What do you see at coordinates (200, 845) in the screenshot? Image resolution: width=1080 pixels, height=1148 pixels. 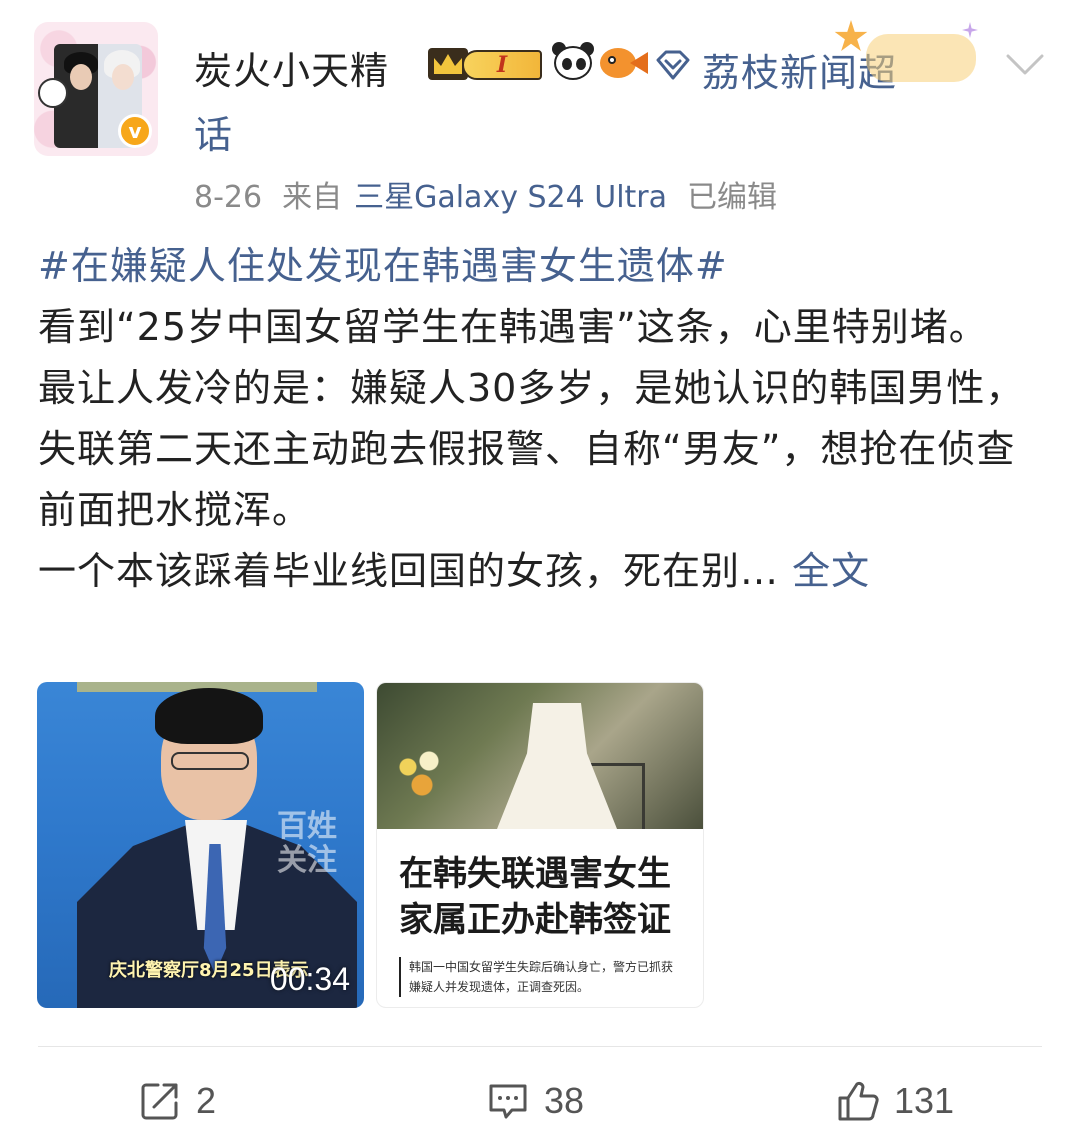 I see `video-thumbnail: 百姓关注 庆北警察厅8月25日表示 00:34` at bounding box center [200, 845].